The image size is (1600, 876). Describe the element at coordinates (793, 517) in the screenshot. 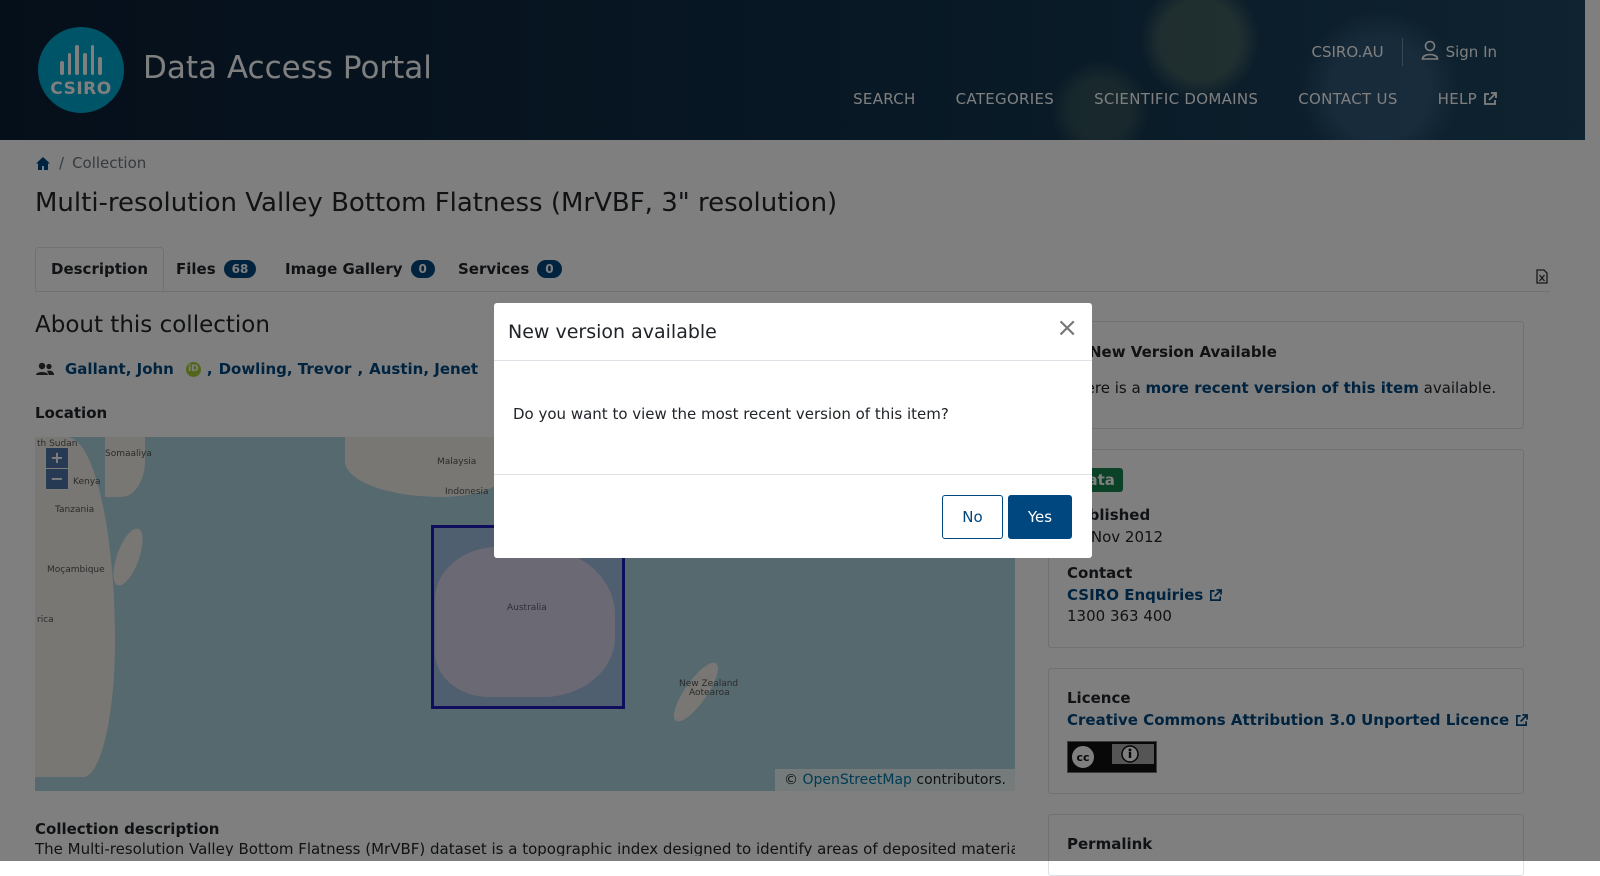

I see `modal-footer: No Yes` at that location.